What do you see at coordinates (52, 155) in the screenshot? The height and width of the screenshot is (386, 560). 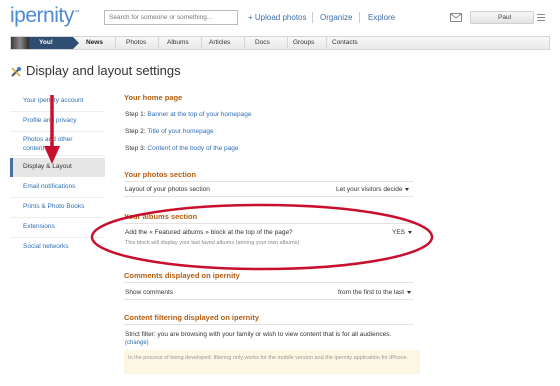 I see `annotation-arrowhead-icon` at bounding box center [52, 155].